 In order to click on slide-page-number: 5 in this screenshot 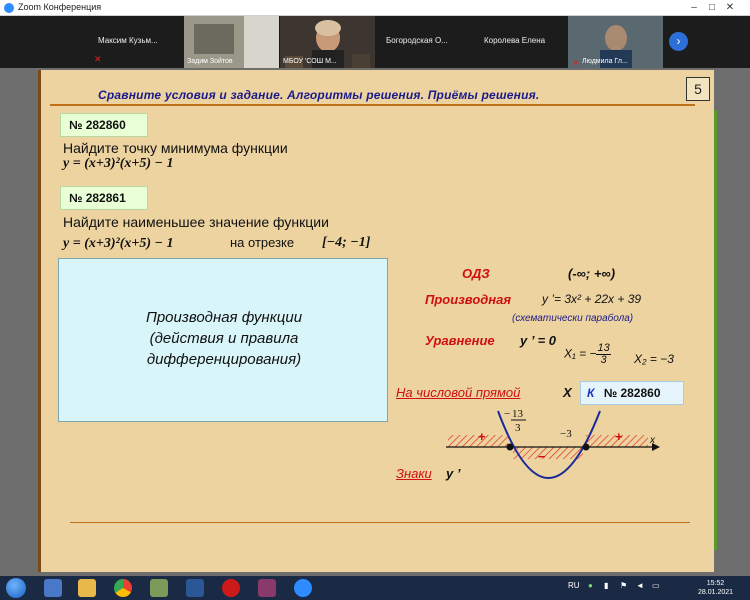, I will do `click(698, 89)`.